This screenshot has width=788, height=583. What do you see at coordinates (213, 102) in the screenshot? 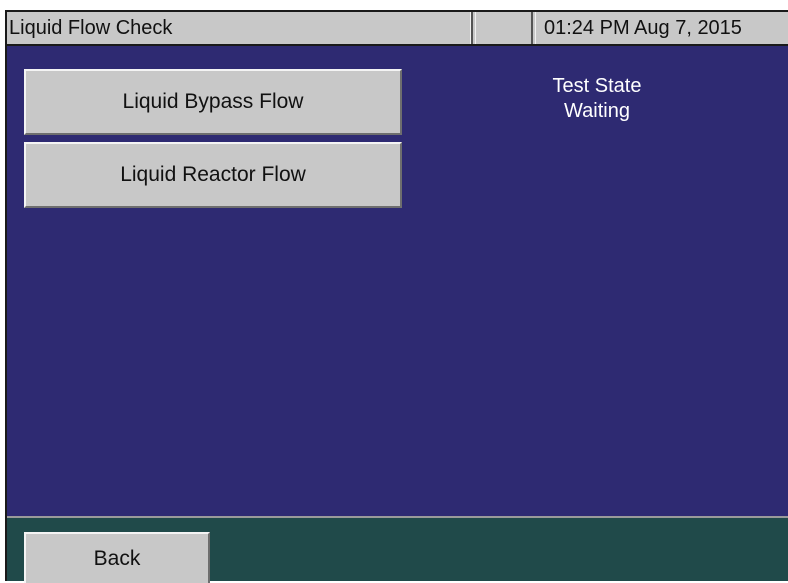
I see `liquid-bypass-flow-button: Liquid Bypass Flow` at bounding box center [213, 102].